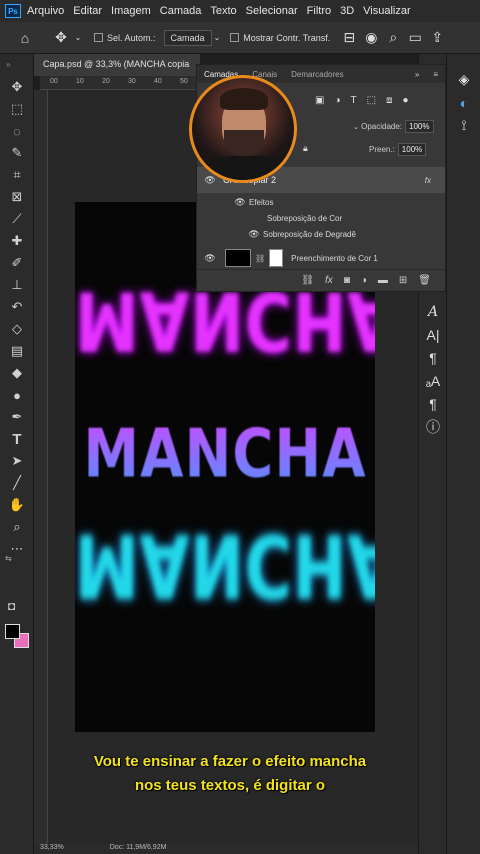  I want to click on gradient-tool-icon: ▤, so click(17, 351).